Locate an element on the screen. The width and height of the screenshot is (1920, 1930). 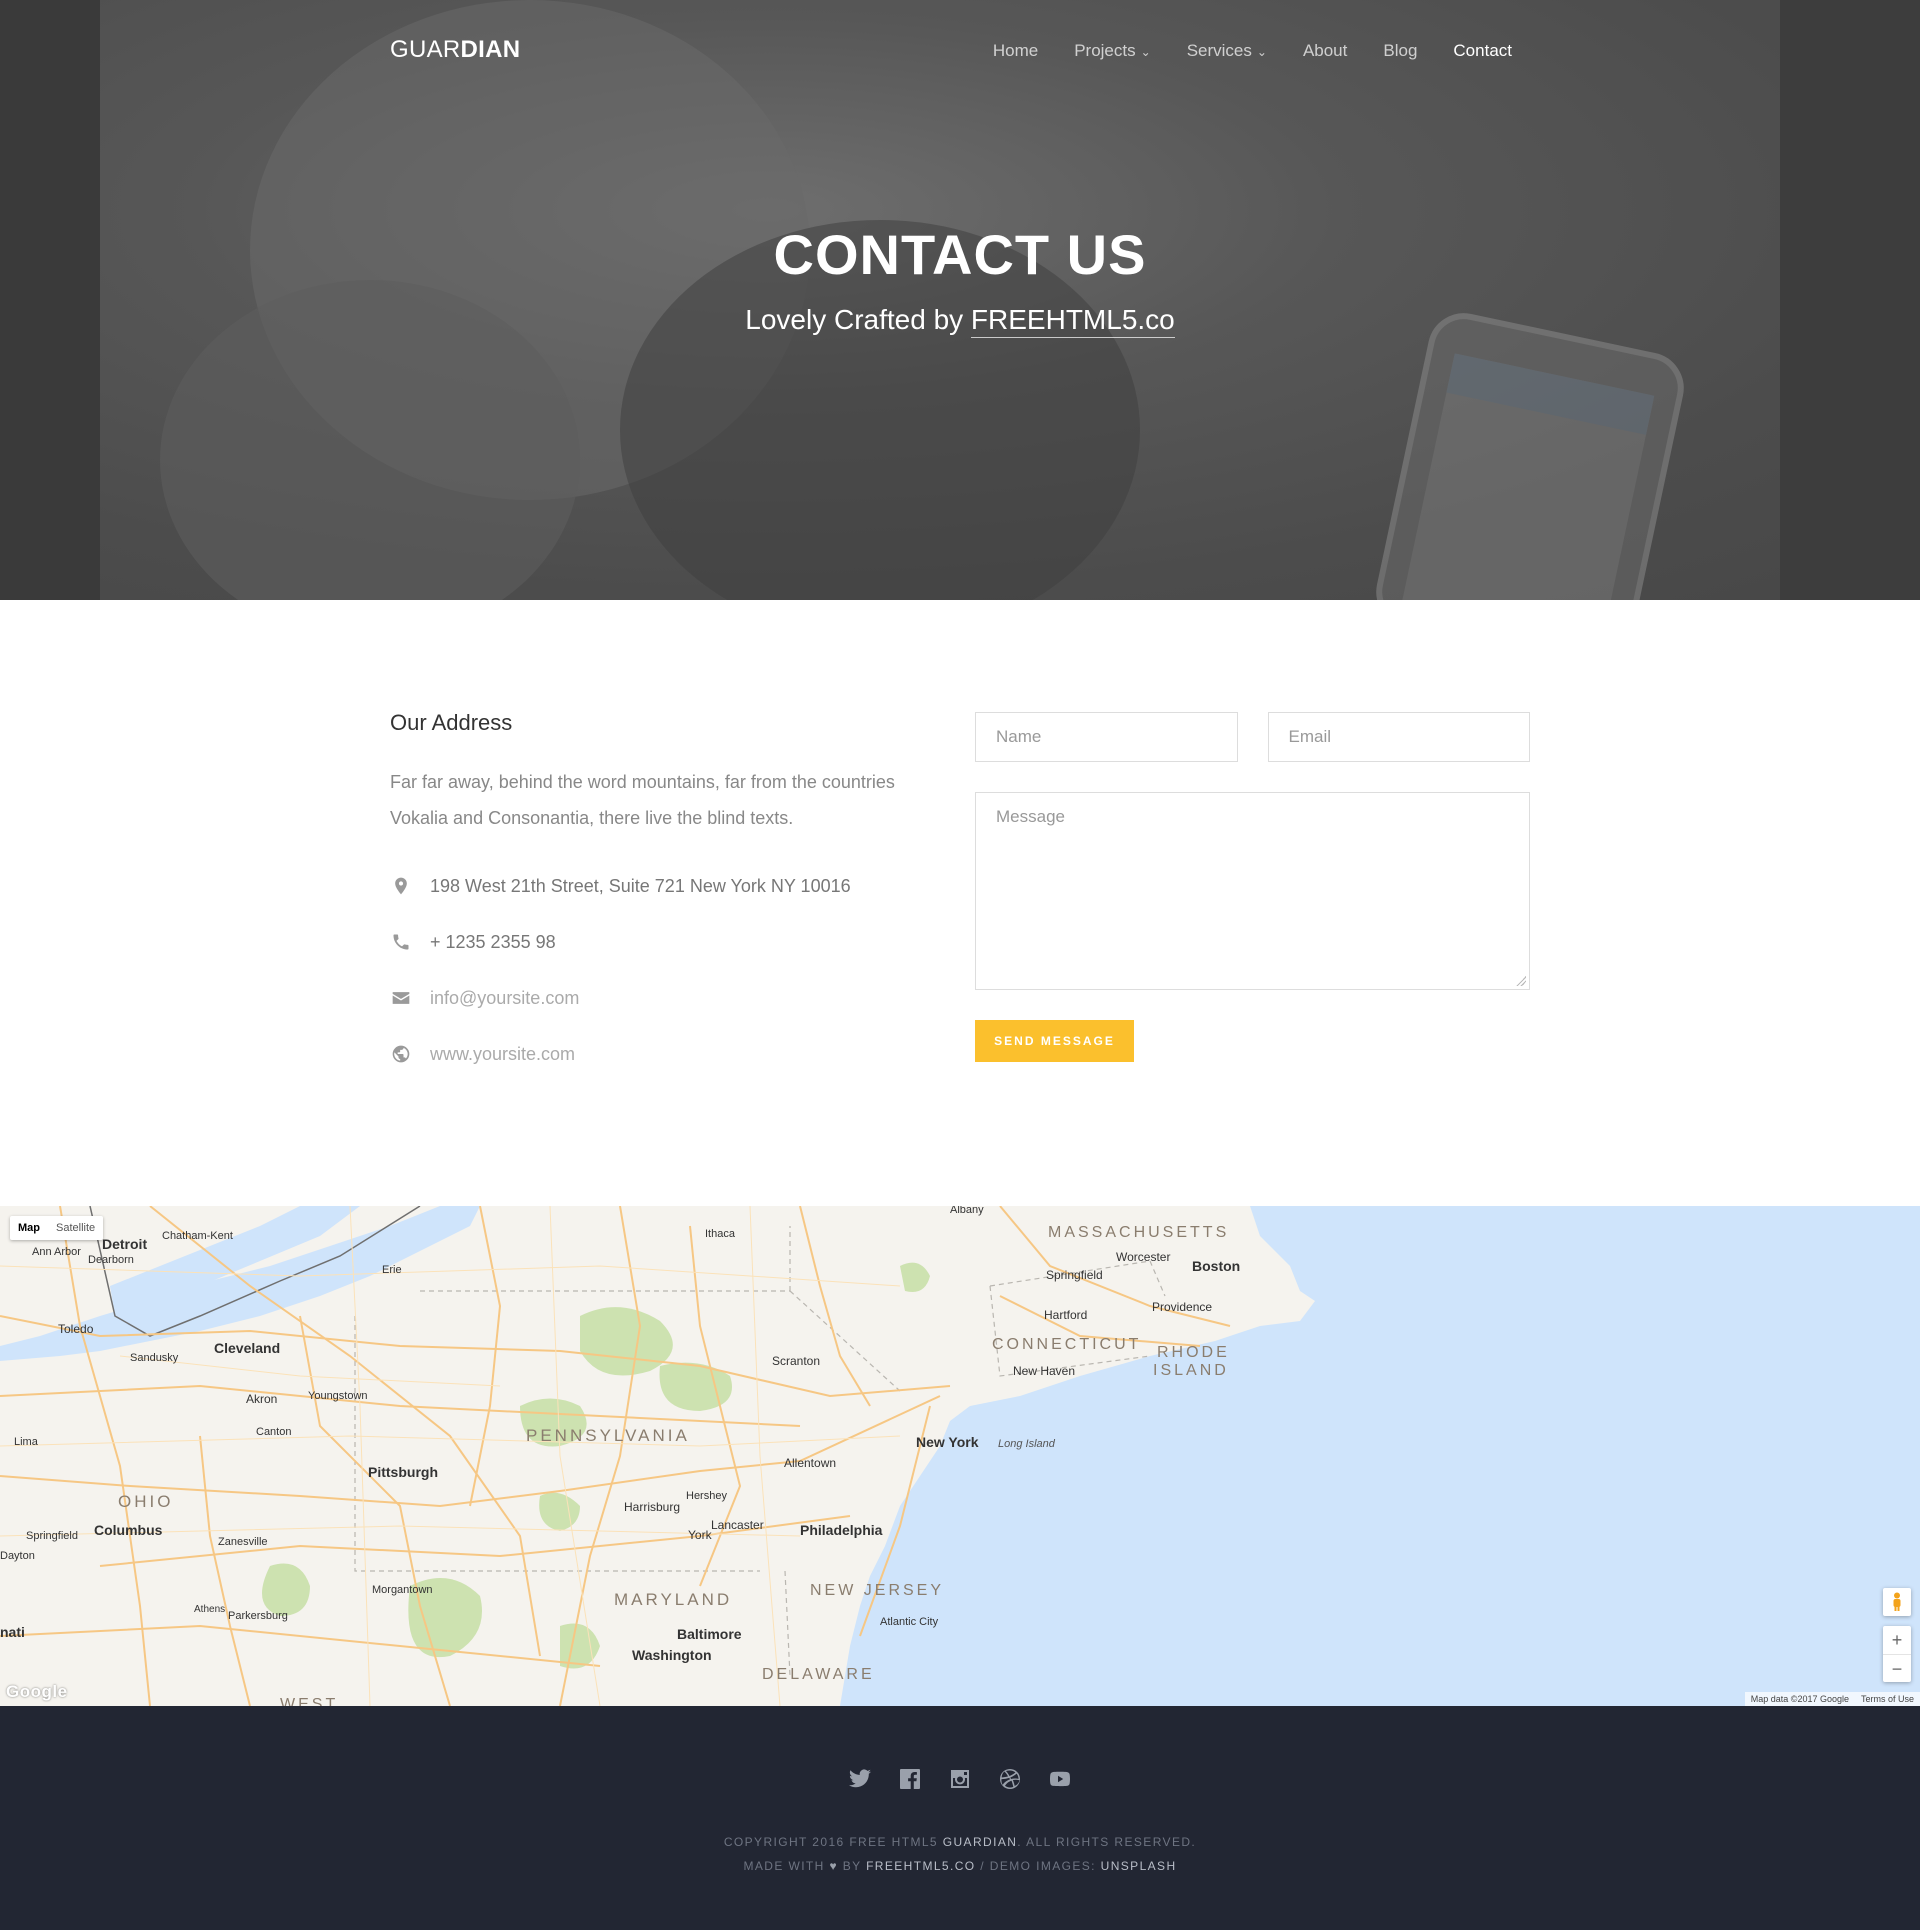
map-label-city: Philadelphia is located at coordinates (841, 1530).